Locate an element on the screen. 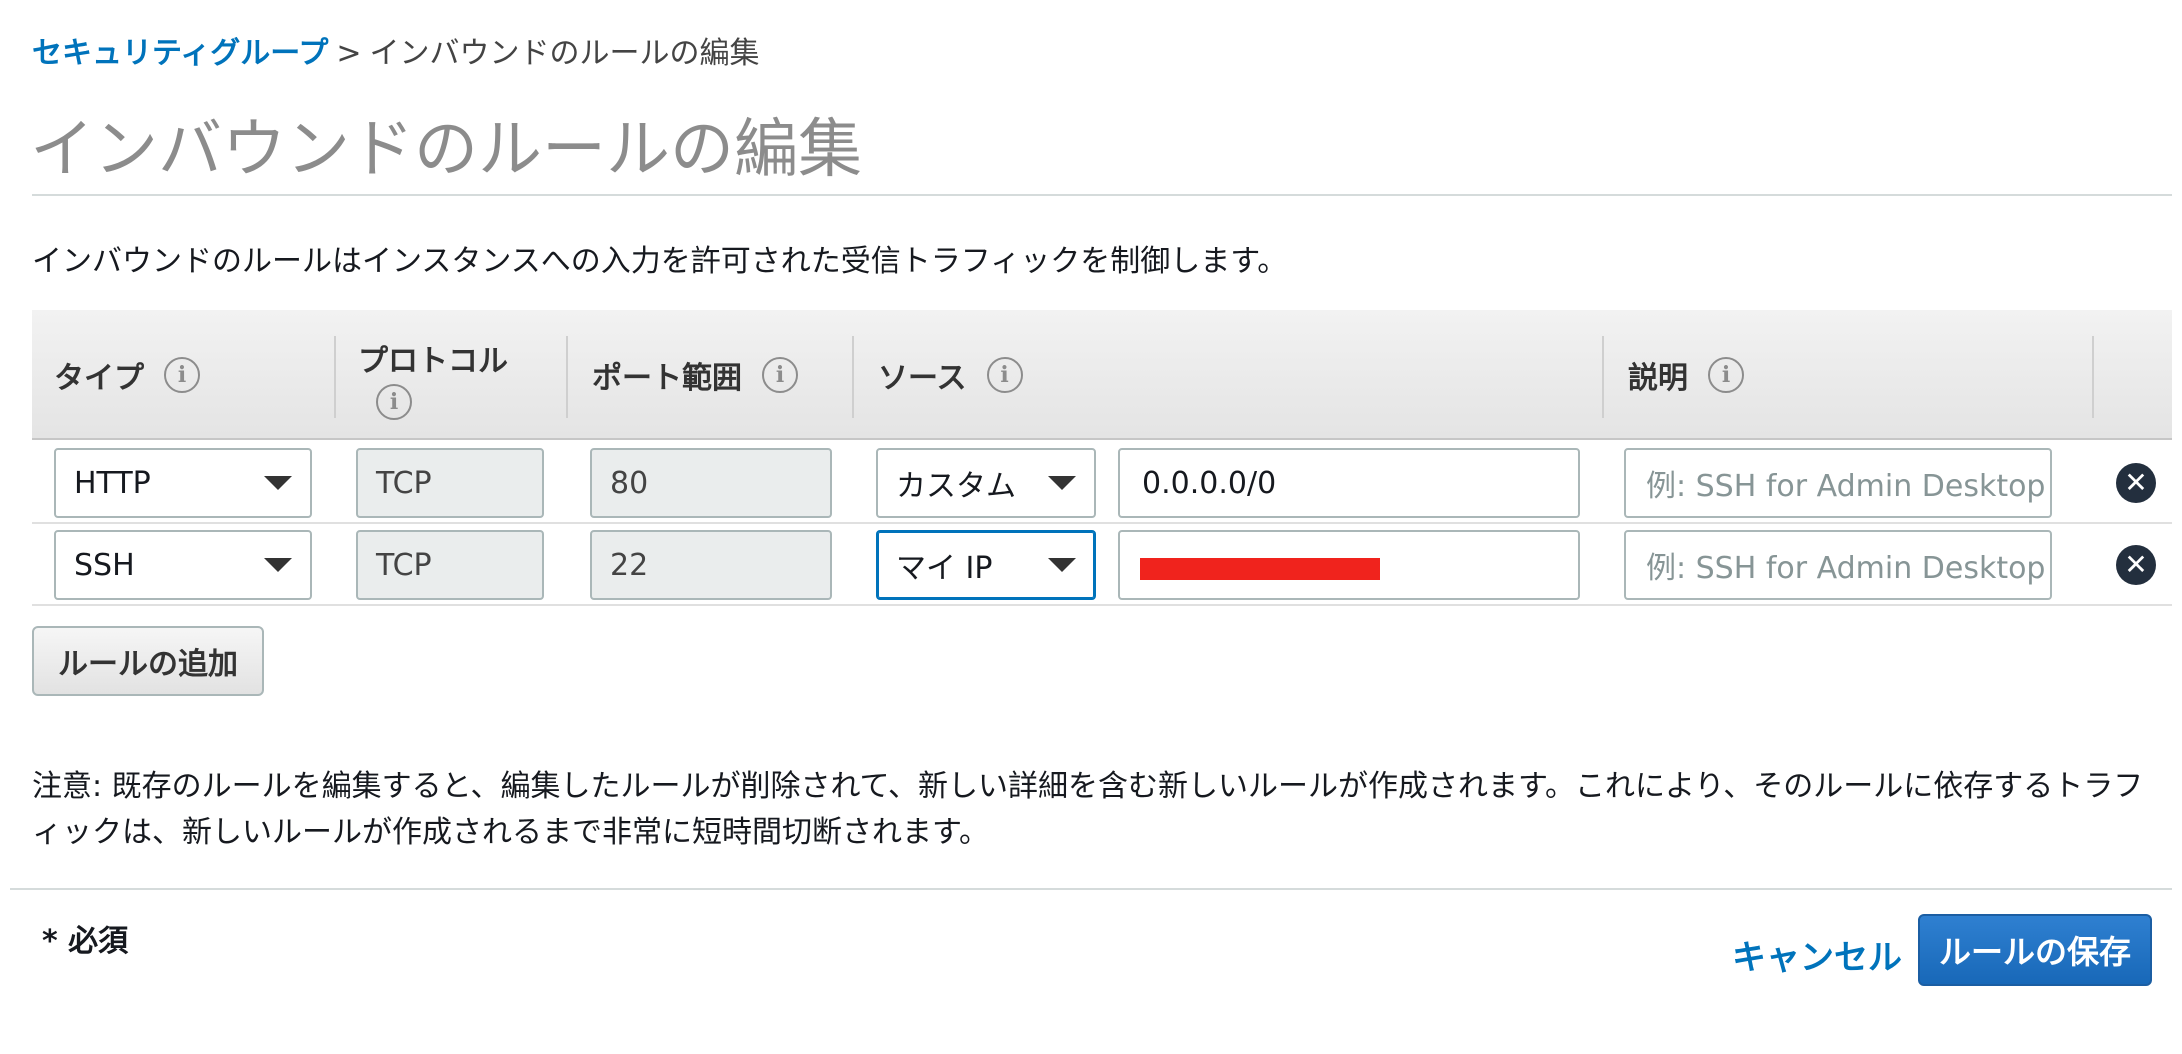  source-type-select: カスタム is located at coordinates (986, 483).